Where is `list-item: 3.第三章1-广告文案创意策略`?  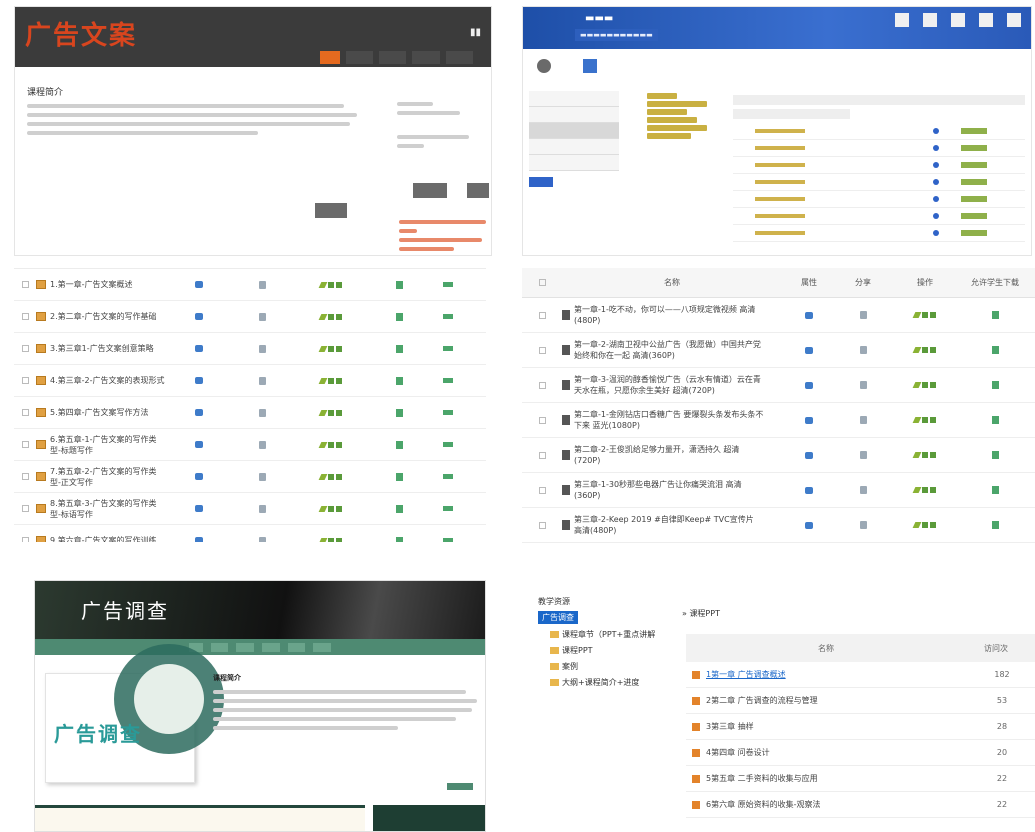
list-item: 3.第三章1-广告文案创意策略 is located at coordinates (250, 349).